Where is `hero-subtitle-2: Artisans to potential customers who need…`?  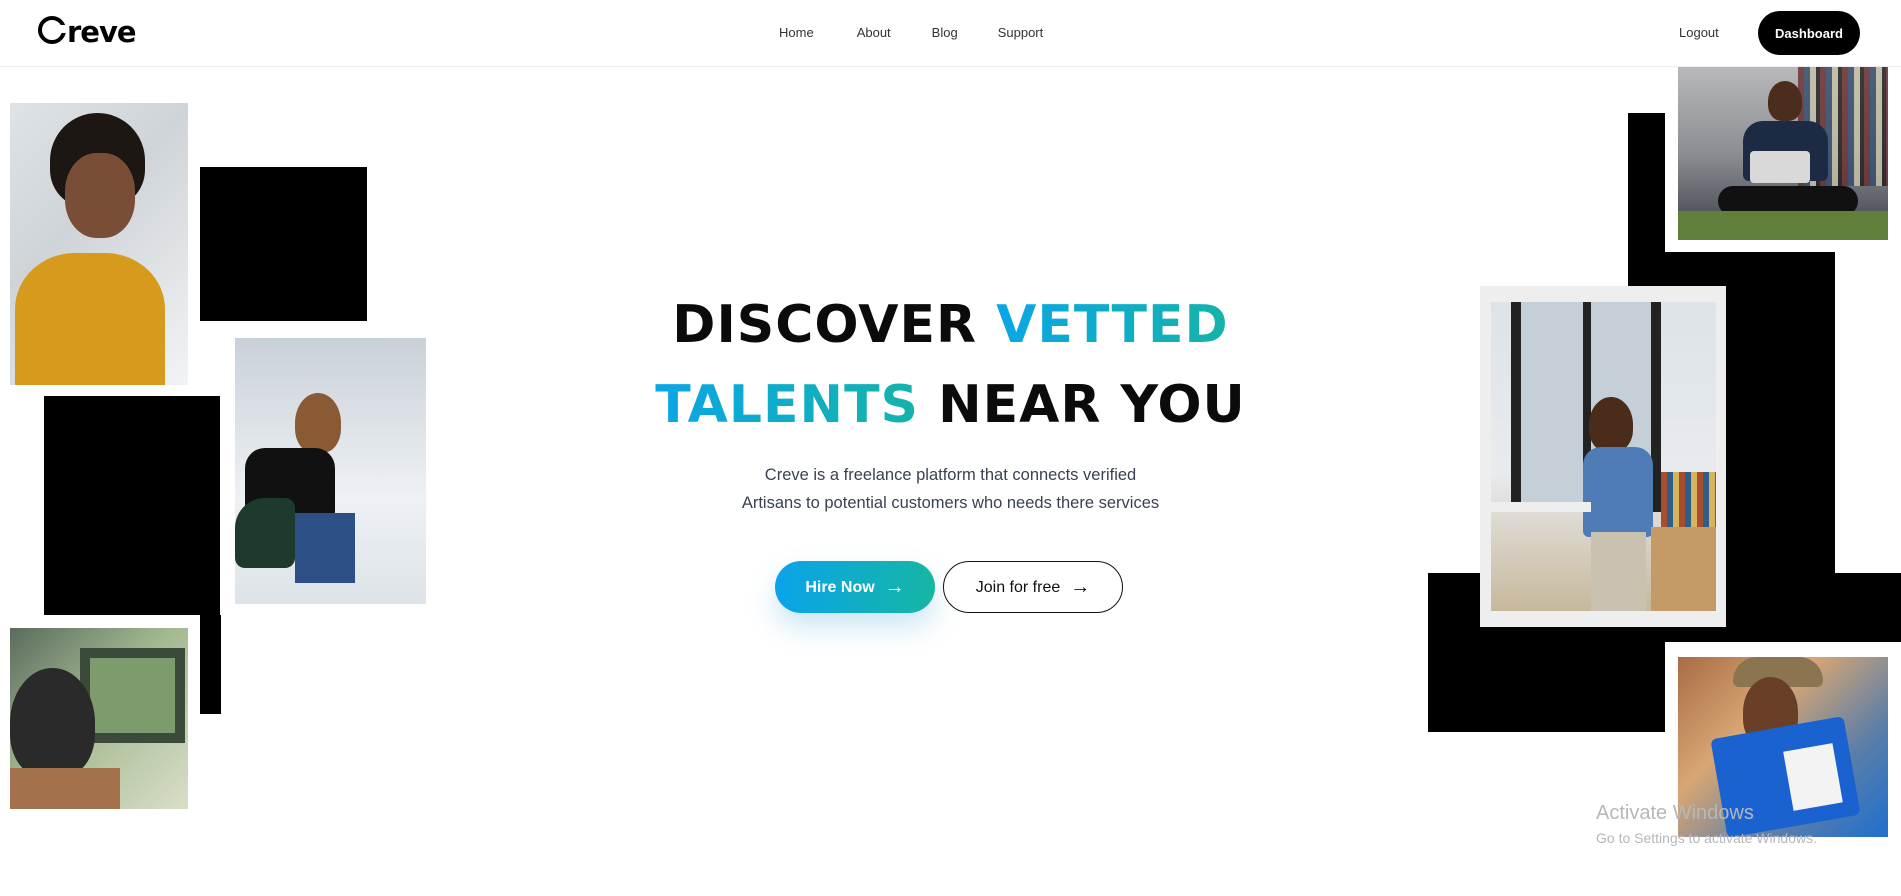
hero-subtitle-2: Artisans to potential customers who need… is located at coordinates (950, 503).